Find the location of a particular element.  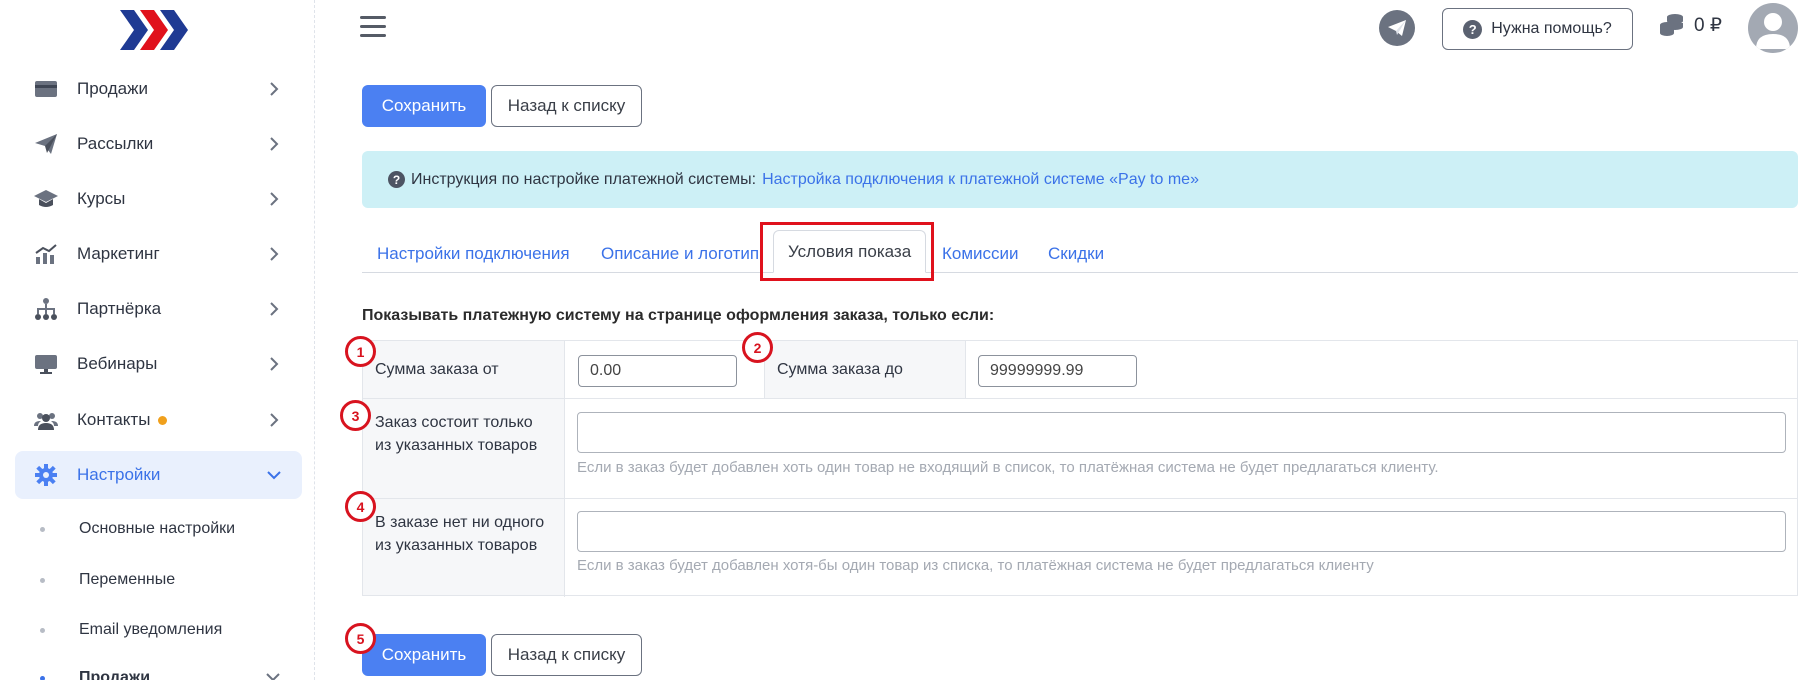

sidebar-subitem-main-settings: Основные настройки is located at coordinates (137, 529).